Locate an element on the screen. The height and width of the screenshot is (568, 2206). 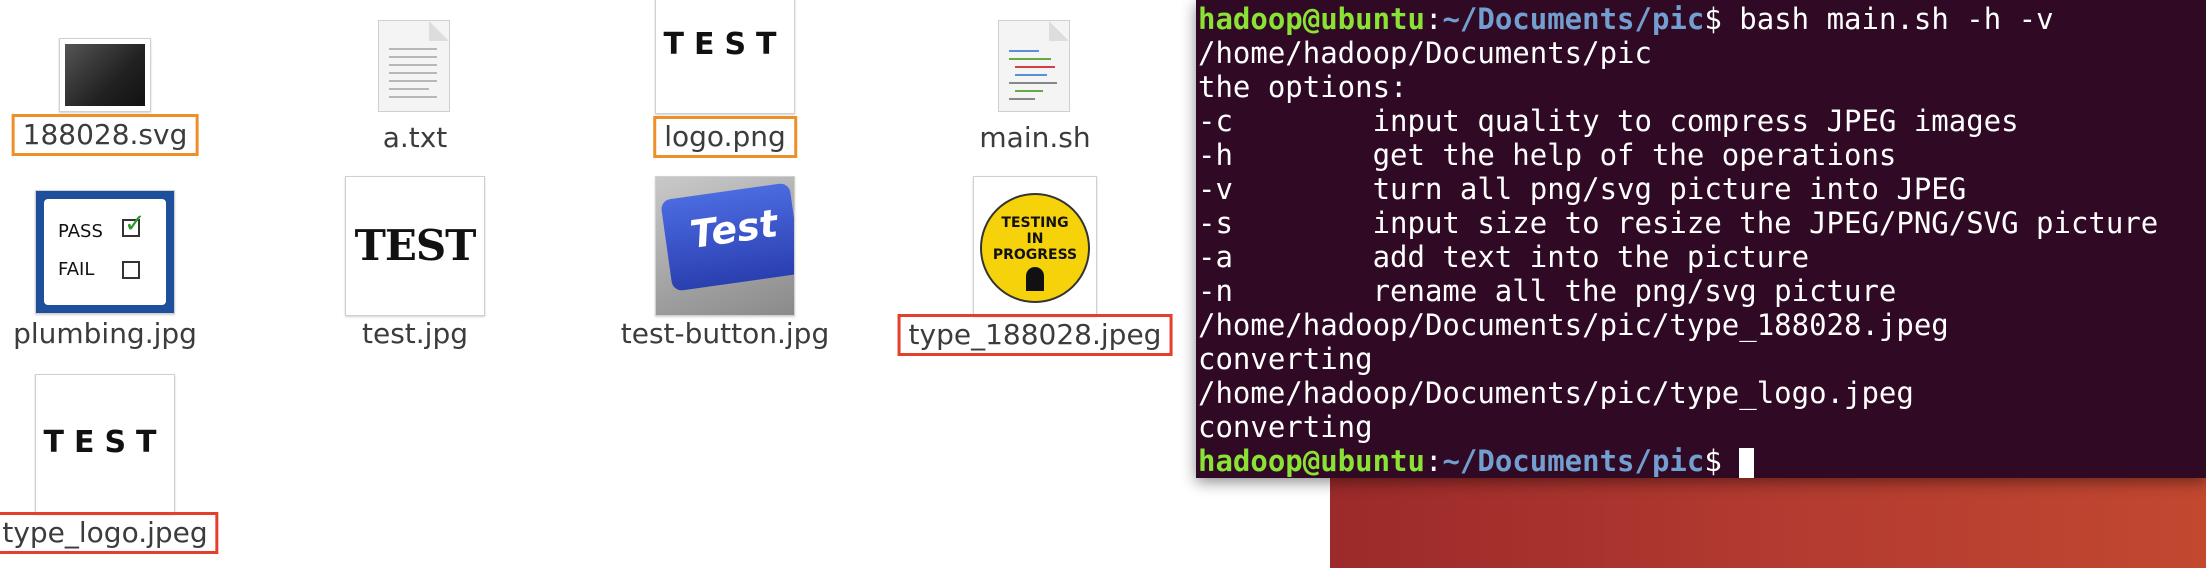
terminal-cursor is located at coordinates (1747, 463).